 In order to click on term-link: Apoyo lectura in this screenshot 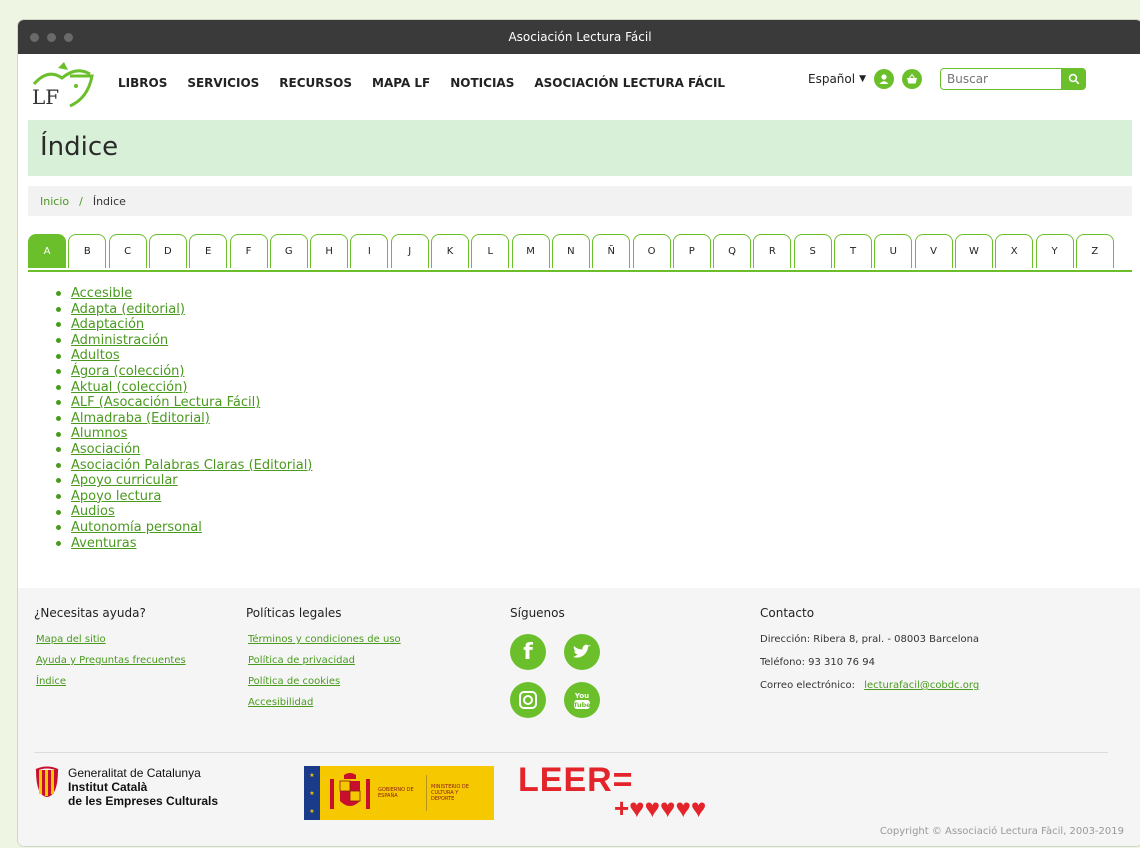, I will do `click(116, 497)`.